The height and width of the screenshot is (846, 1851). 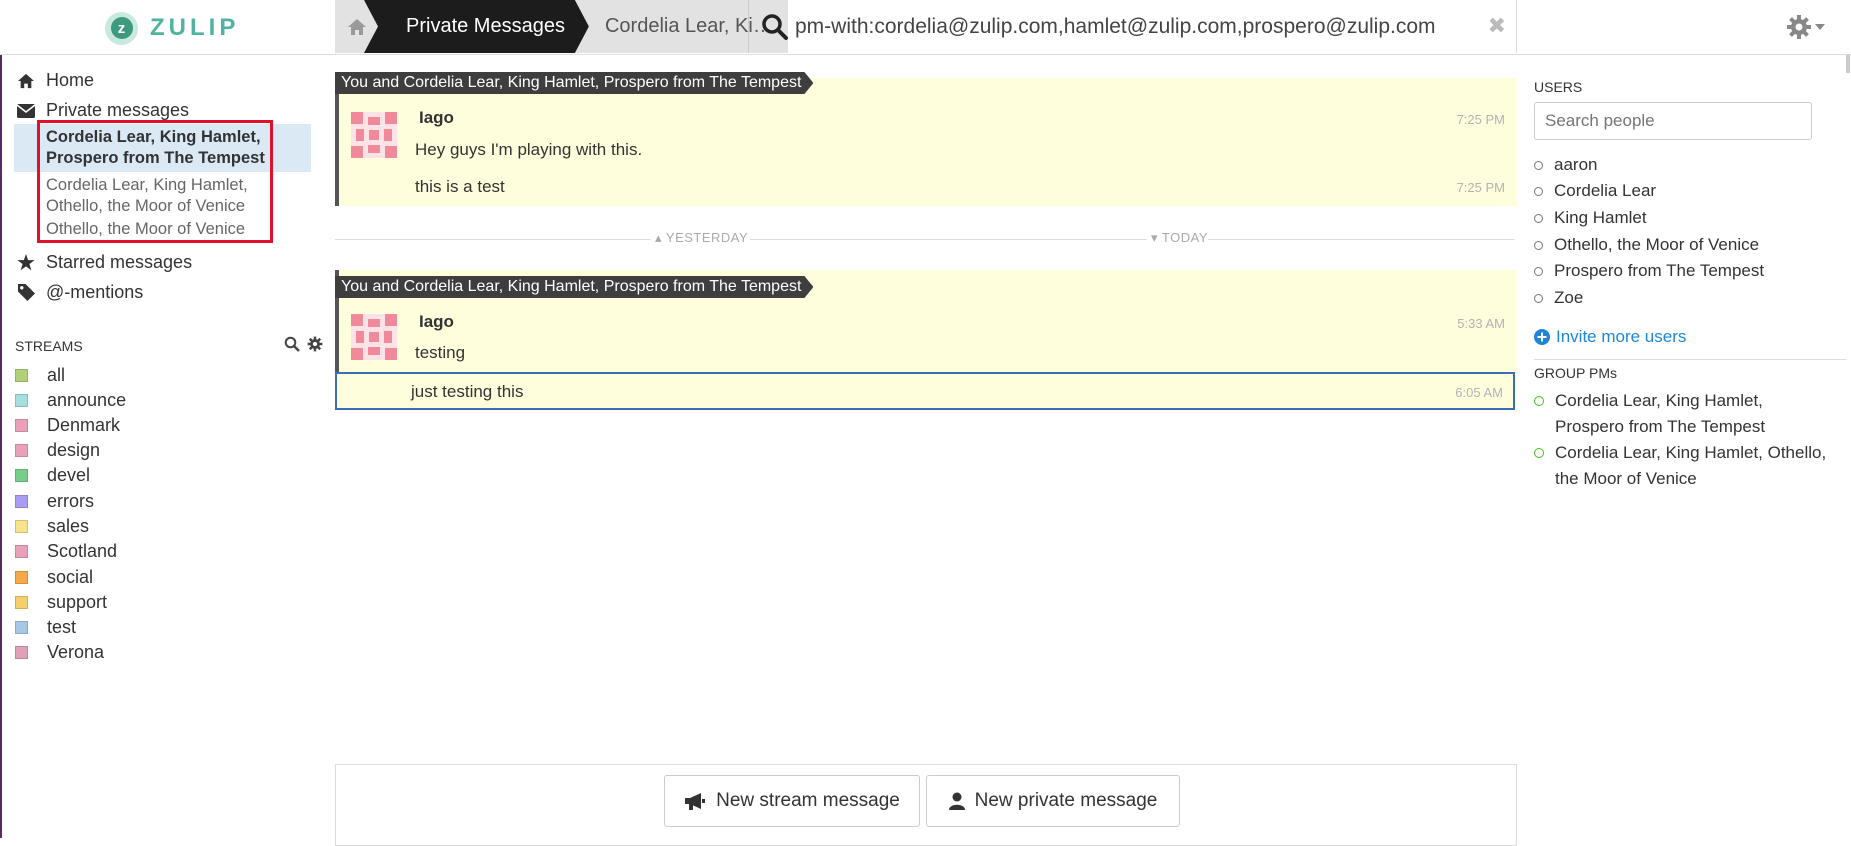 What do you see at coordinates (1659, 270) in the screenshot?
I see `user-name: Prospero from The Tempest` at bounding box center [1659, 270].